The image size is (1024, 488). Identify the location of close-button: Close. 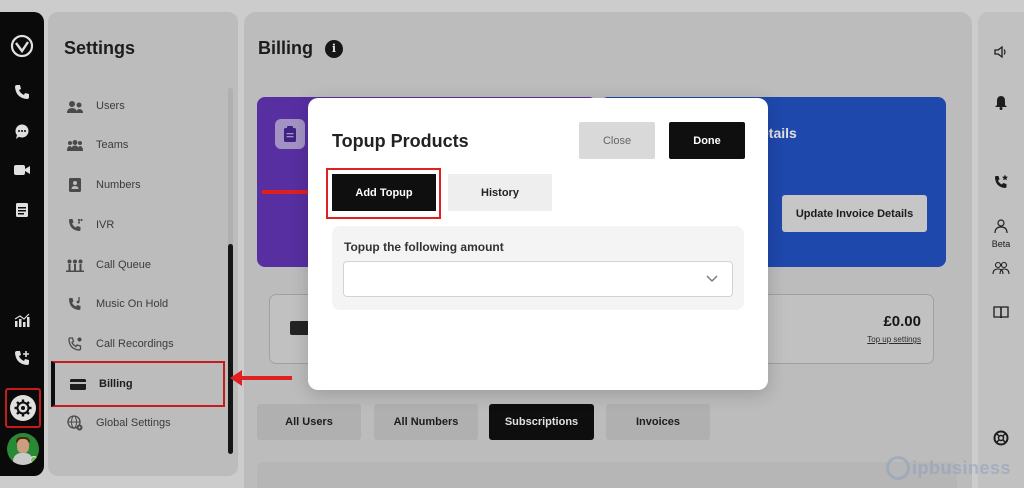
(617, 140).